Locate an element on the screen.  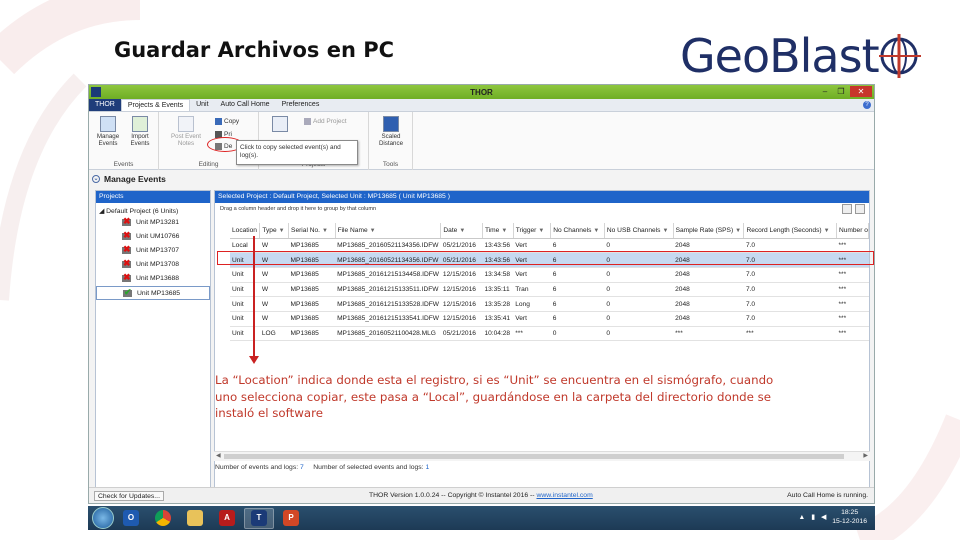
instantel-link: www.instantel.com is located at coordinates (564, 495).